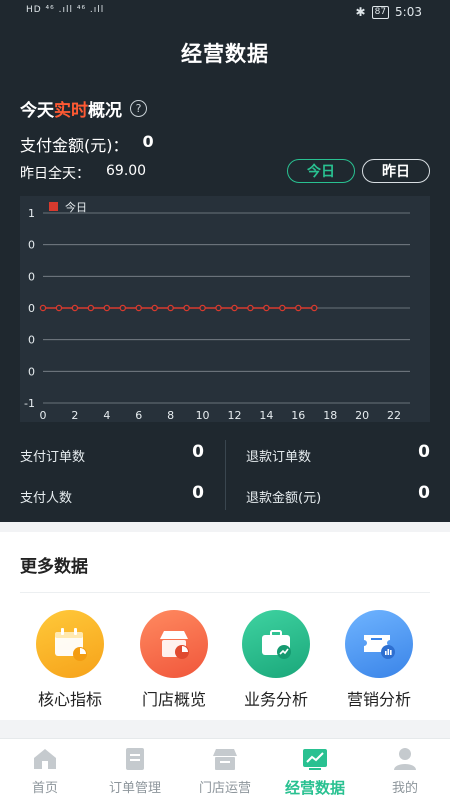 This screenshot has width=450, height=800. What do you see at coordinates (135, 771) in the screenshot?
I see `tab-orders: 订单管理` at bounding box center [135, 771].